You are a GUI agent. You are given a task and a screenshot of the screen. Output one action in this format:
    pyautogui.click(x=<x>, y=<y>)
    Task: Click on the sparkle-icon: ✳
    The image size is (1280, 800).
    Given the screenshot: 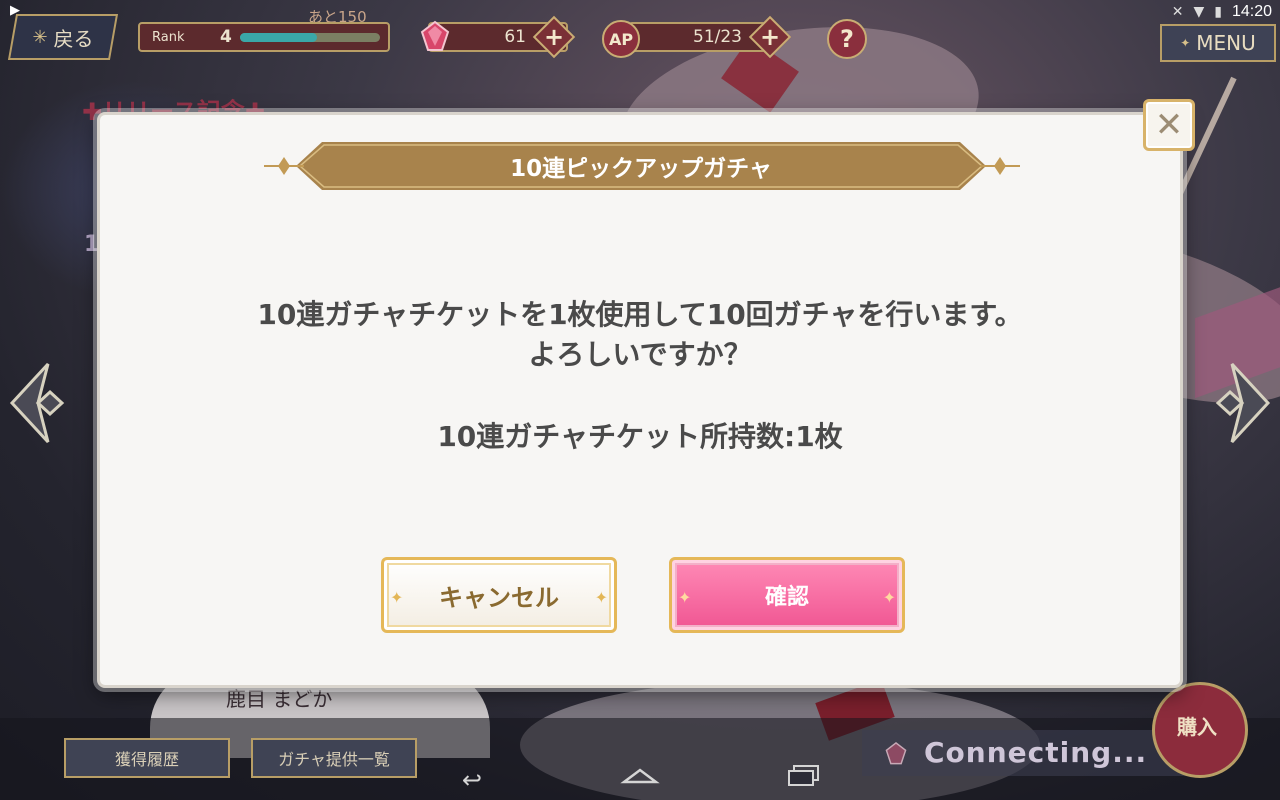 What is the action you would take?
    pyautogui.click(x=40, y=37)
    